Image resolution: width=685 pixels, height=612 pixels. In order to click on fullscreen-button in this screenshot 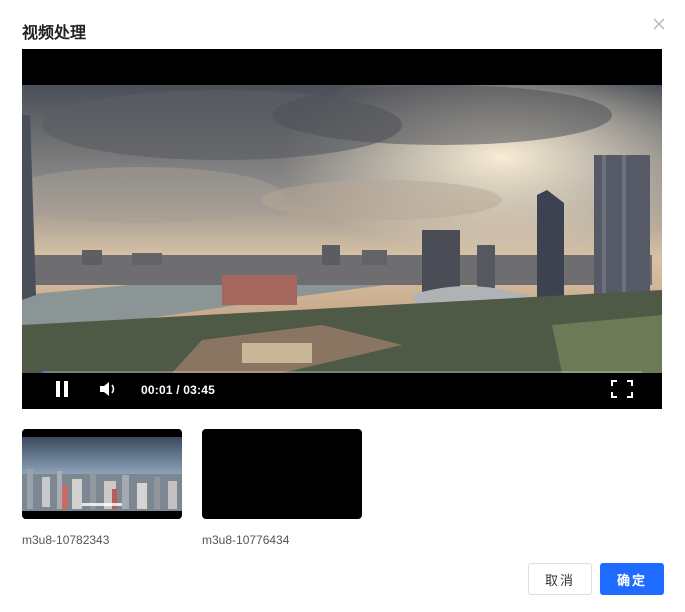, I will do `click(622, 391)`.